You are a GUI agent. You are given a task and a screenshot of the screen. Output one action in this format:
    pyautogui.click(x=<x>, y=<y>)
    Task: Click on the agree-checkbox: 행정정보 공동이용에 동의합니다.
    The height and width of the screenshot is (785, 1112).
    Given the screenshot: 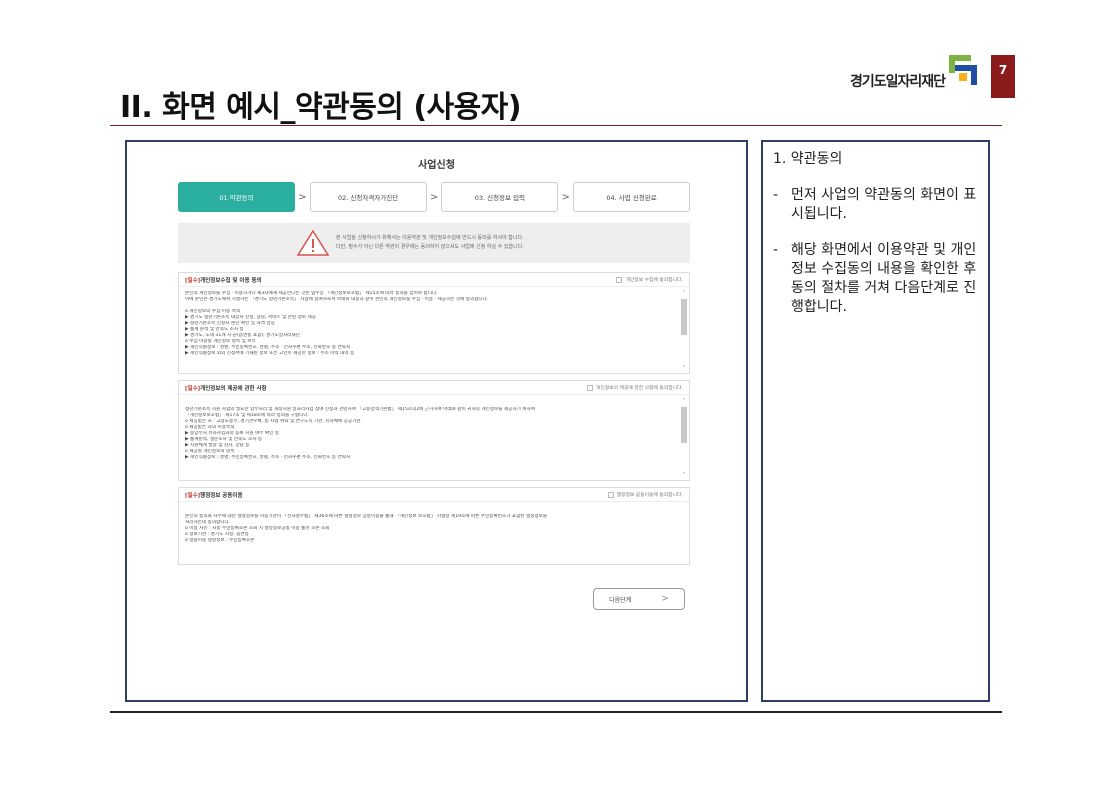 What is the action you would take?
    pyautogui.click(x=645, y=494)
    